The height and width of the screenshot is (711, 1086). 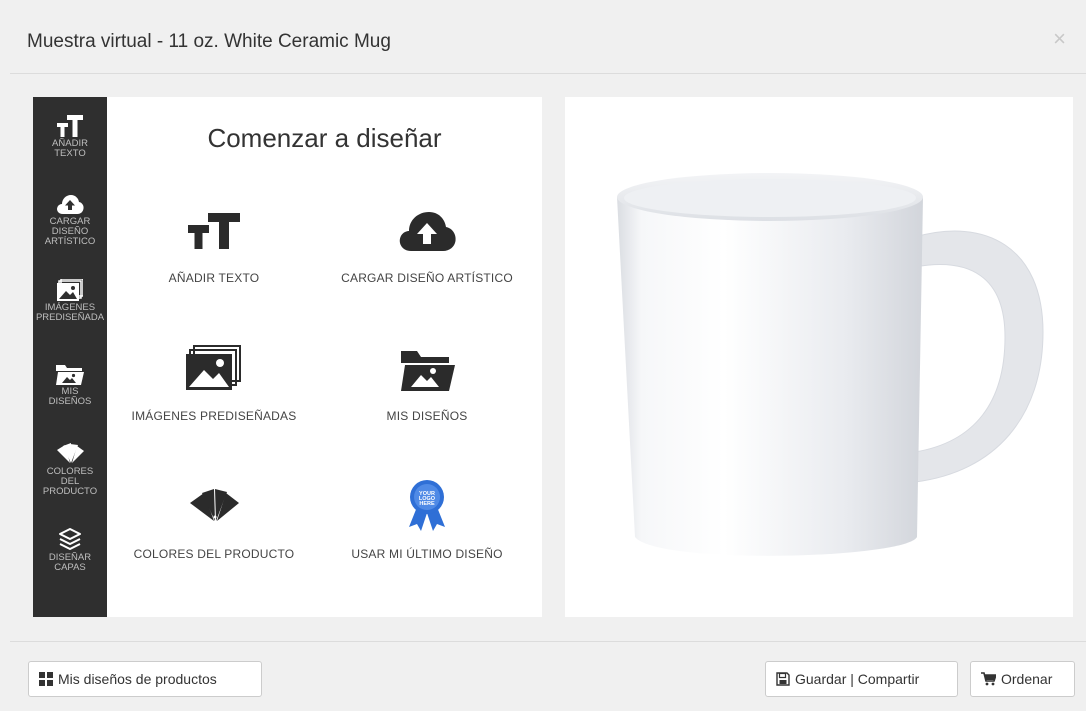 I want to click on save-share-button: Guardar | Compartir, so click(x=861, y=679).